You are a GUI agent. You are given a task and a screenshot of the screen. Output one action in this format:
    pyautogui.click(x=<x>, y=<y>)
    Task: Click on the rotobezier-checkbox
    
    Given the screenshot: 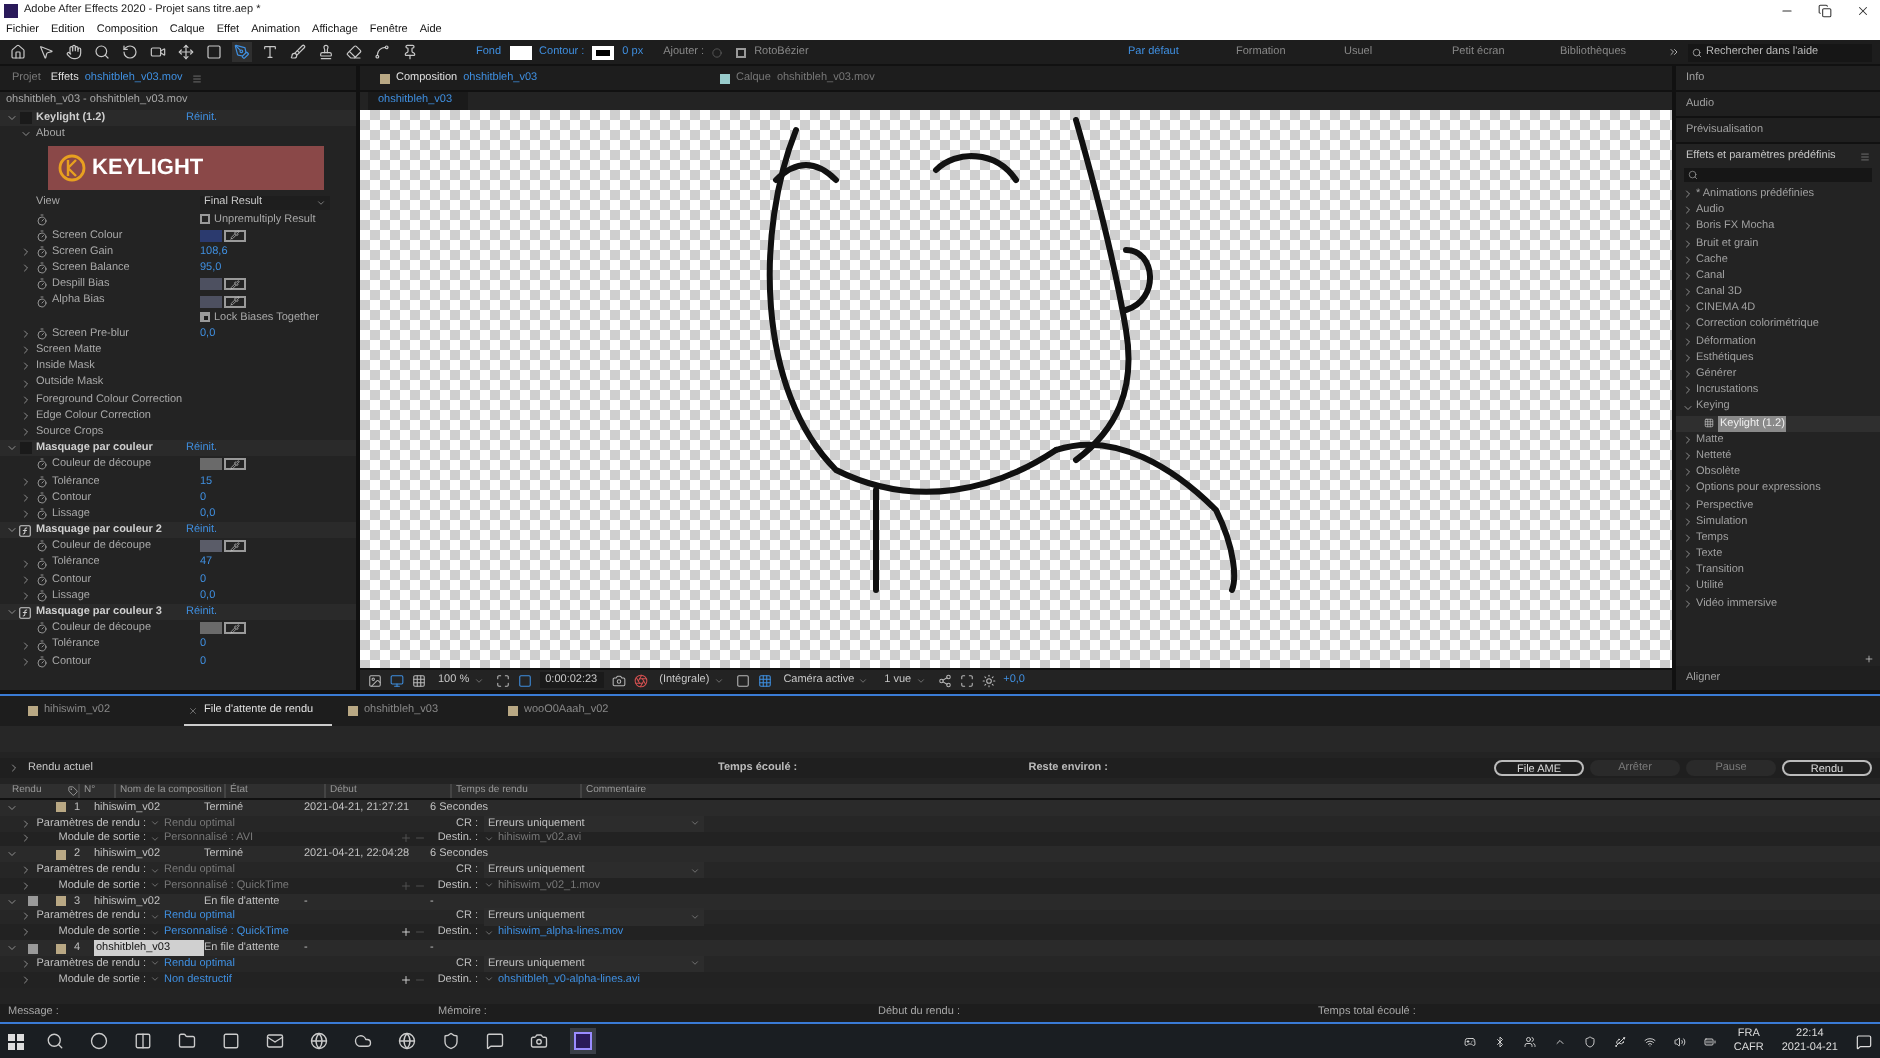 What is the action you would take?
    pyautogui.click(x=741, y=52)
    